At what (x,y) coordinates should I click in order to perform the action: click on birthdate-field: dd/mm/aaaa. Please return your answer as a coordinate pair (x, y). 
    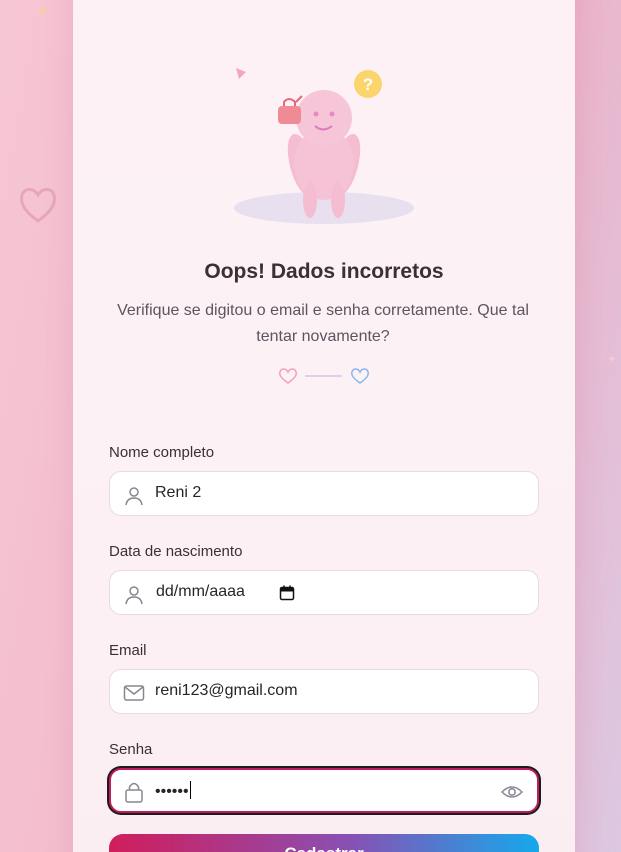
    Looking at the image, I should click on (324, 592).